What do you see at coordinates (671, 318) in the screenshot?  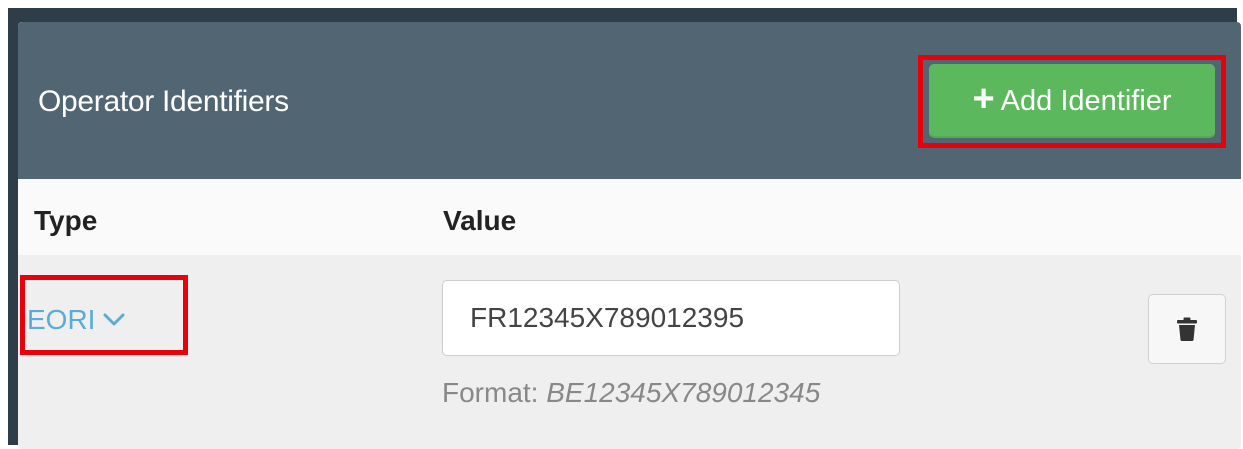 I see `identifier-value-input` at bounding box center [671, 318].